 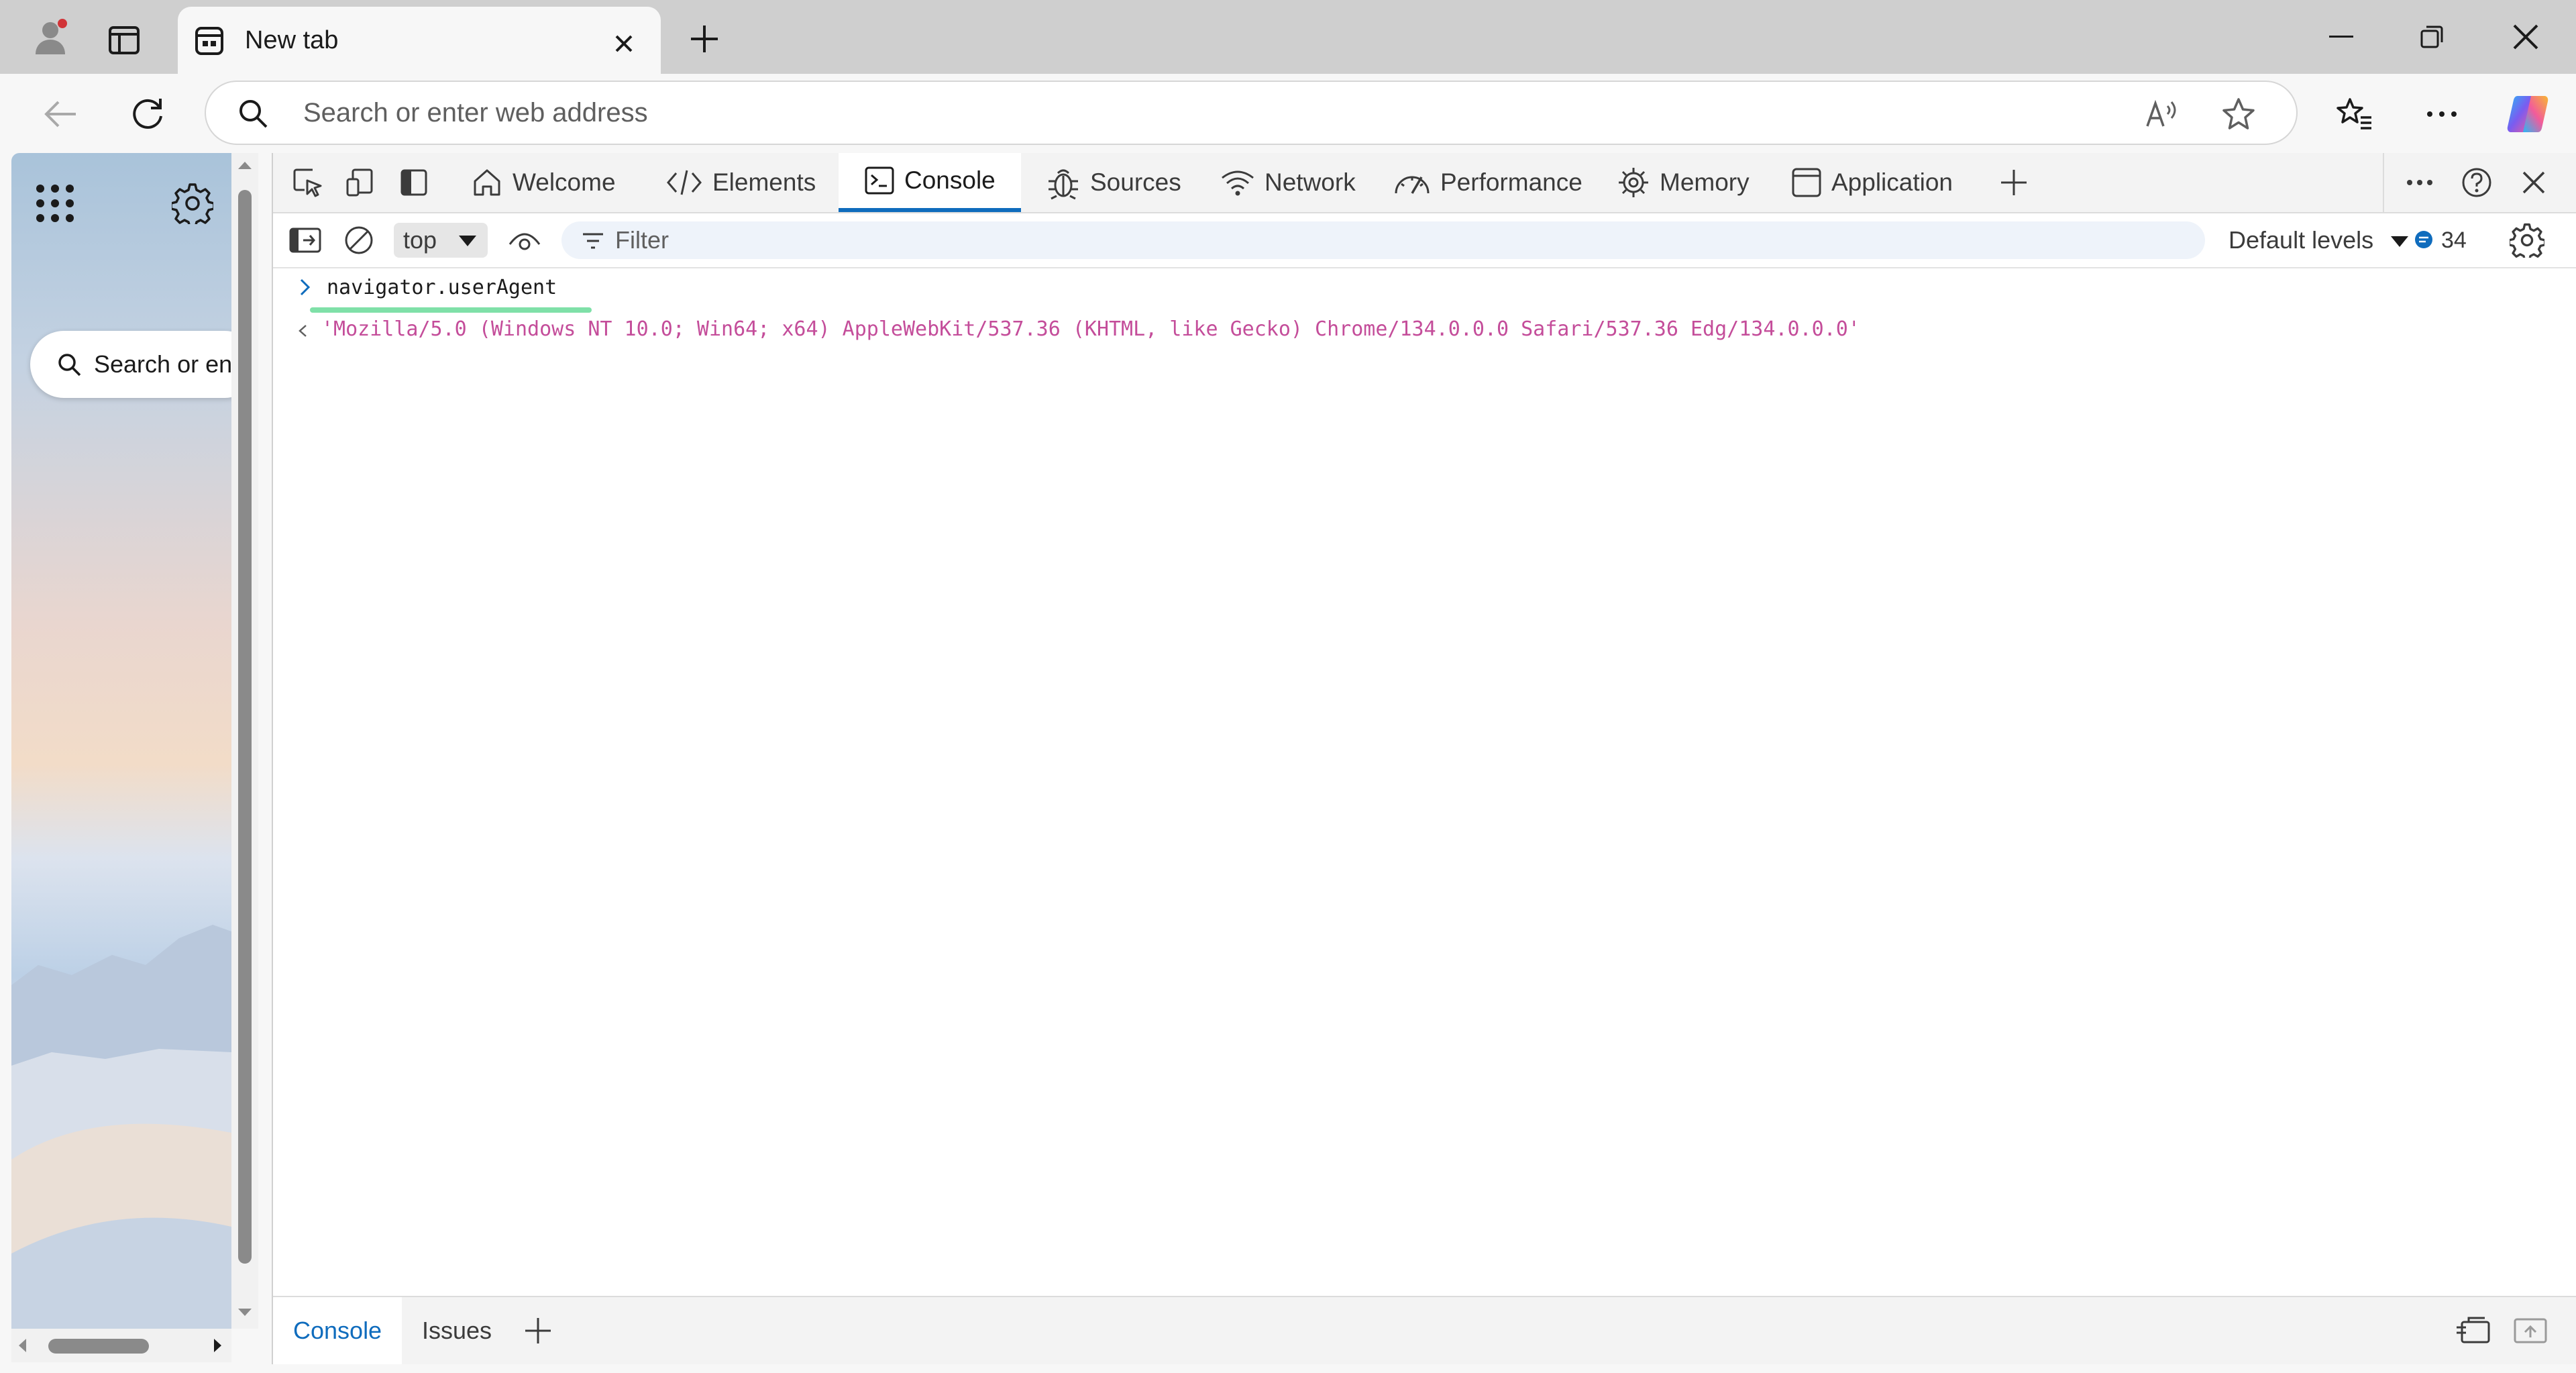 What do you see at coordinates (419, 40) in the screenshot?
I see `browser-tab-new-tab: New tab` at bounding box center [419, 40].